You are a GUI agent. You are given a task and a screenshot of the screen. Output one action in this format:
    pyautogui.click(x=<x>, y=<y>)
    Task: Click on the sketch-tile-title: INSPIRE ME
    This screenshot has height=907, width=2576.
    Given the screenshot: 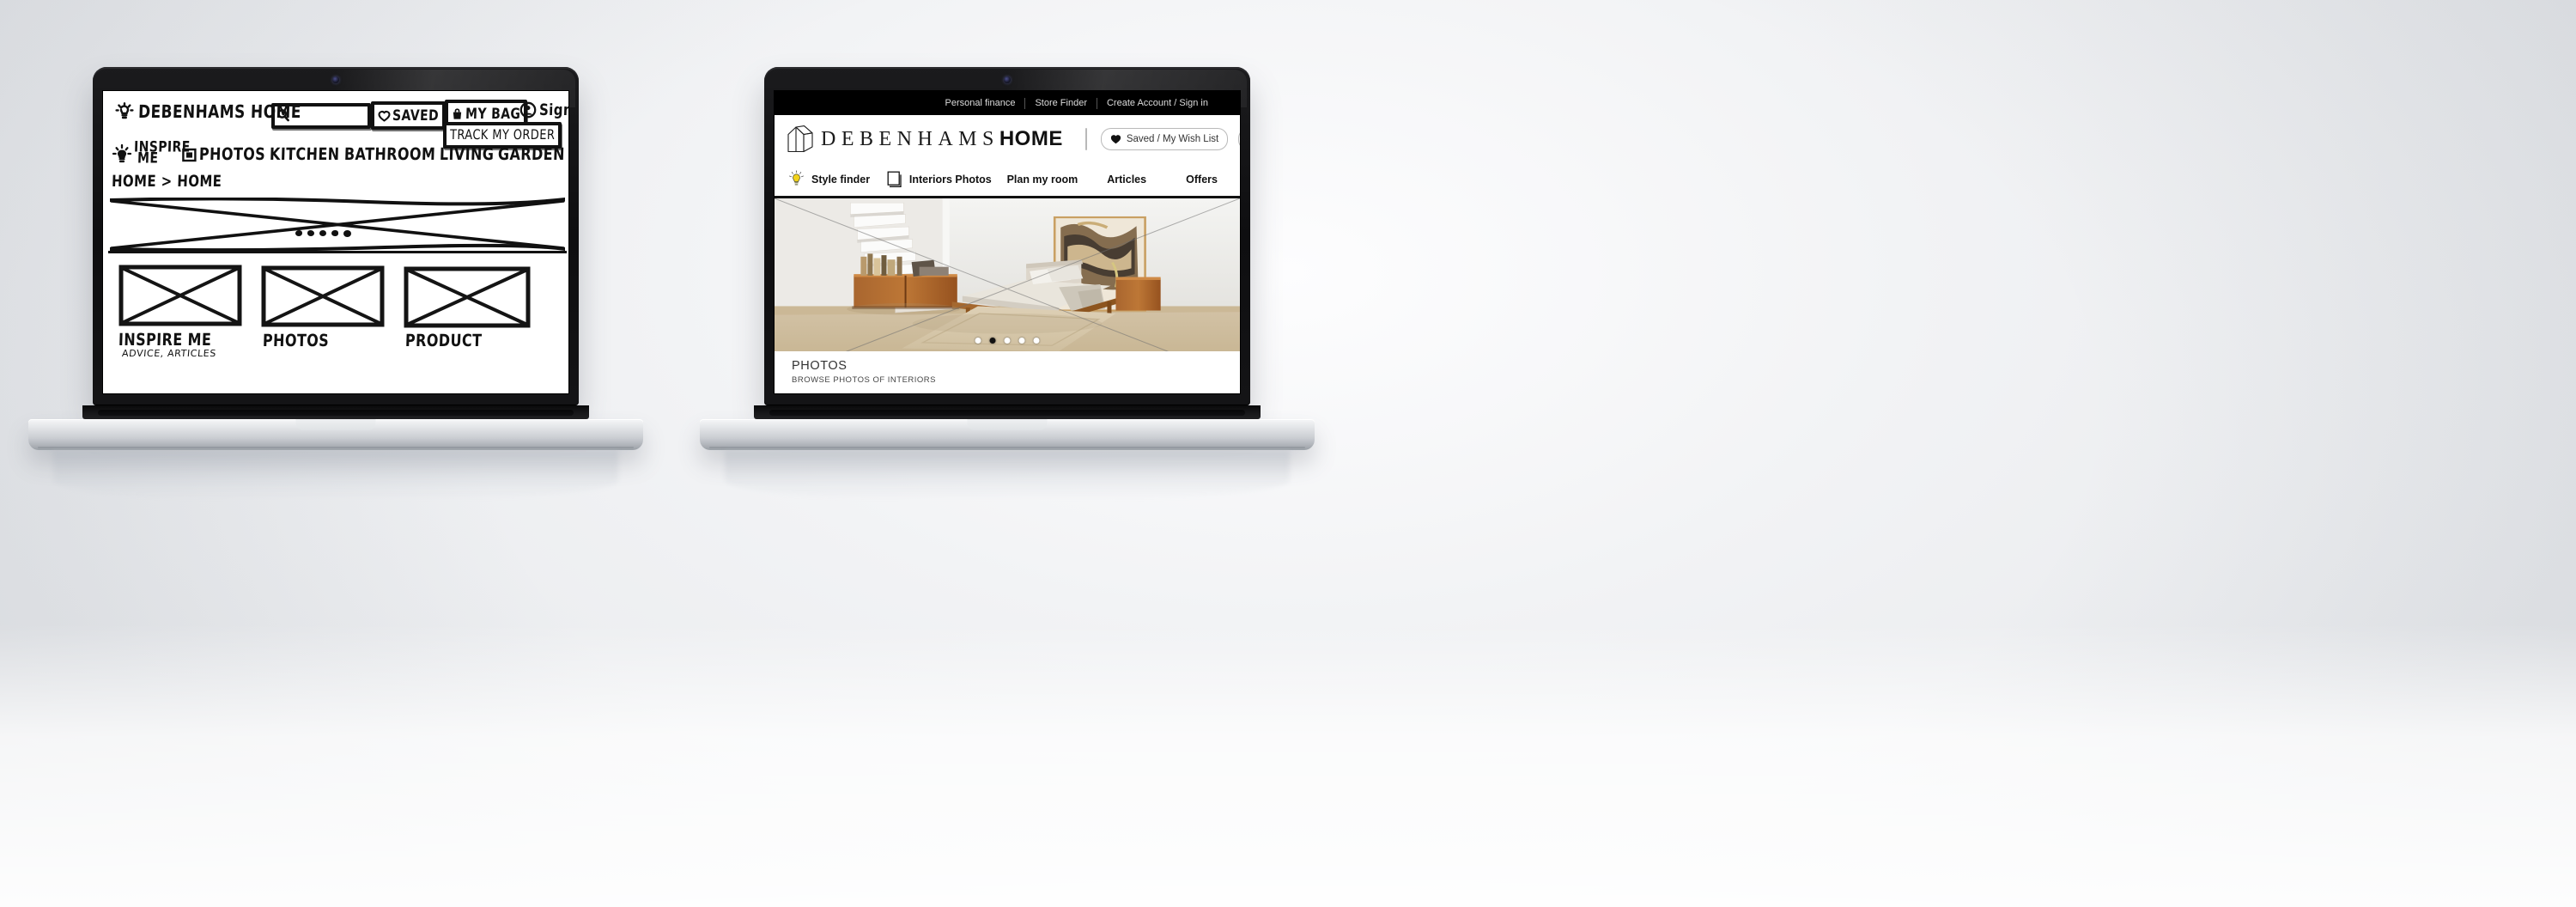 What is the action you would take?
    pyautogui.click(x=165, y=339)
    